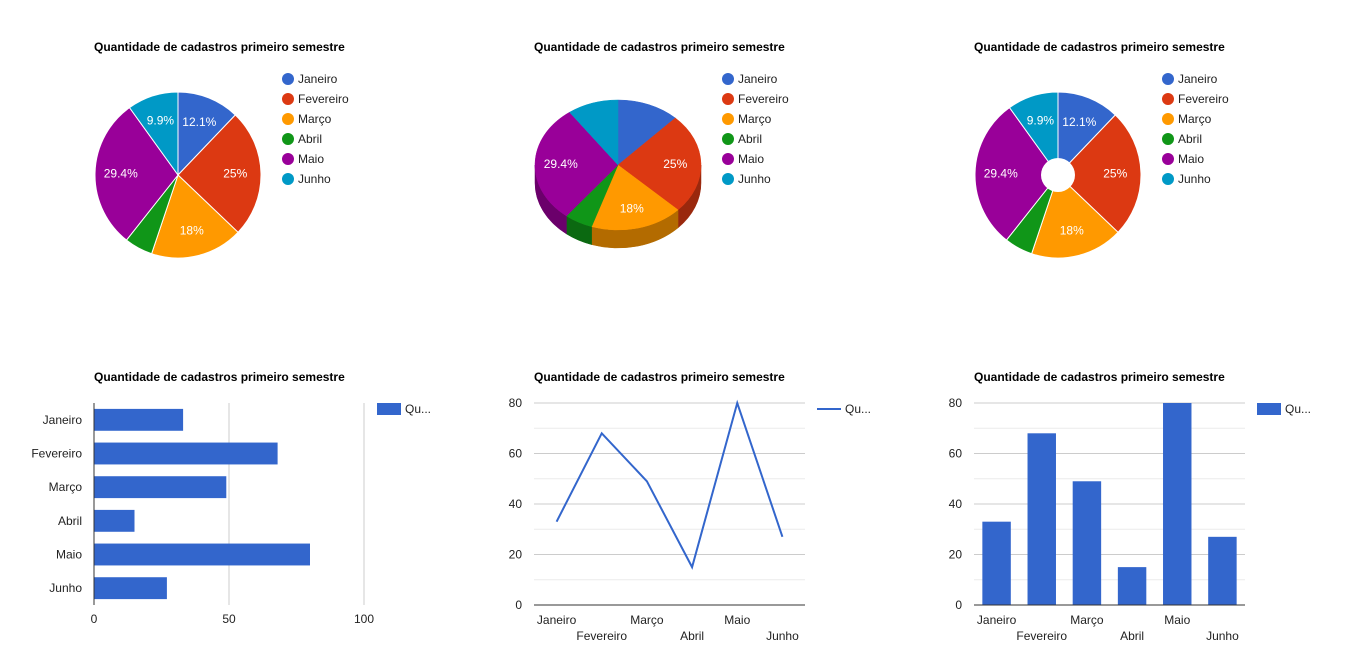  Describe the element at coordinates (516, 504) in the screenshot. I see `tick-label: 40` at that location.